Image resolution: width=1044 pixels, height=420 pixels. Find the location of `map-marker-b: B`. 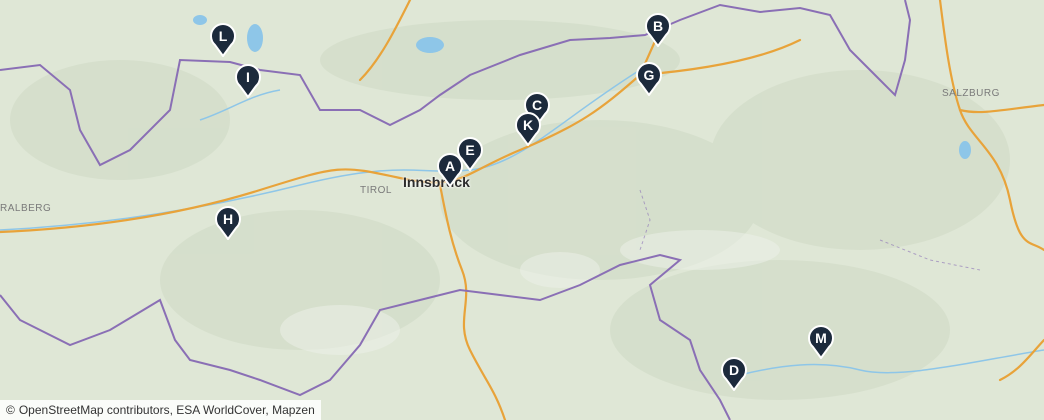

map-marker-b: B is located at coordinates (658, 30).